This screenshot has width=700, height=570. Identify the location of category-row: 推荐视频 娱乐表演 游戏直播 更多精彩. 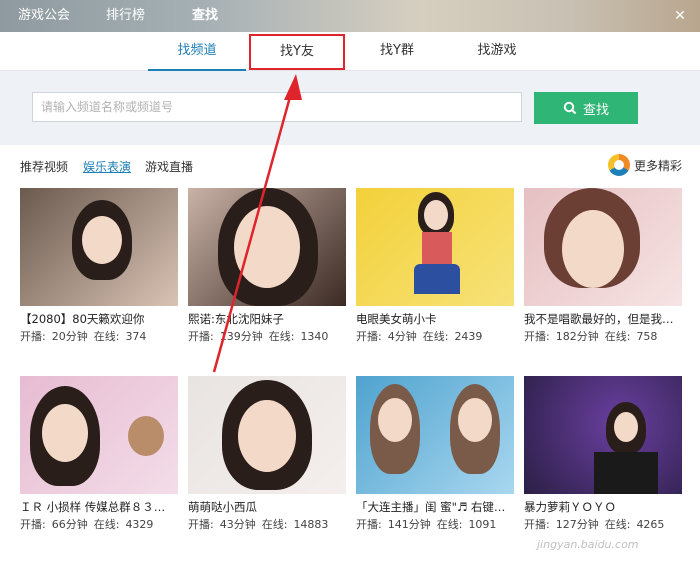
(350, 165).